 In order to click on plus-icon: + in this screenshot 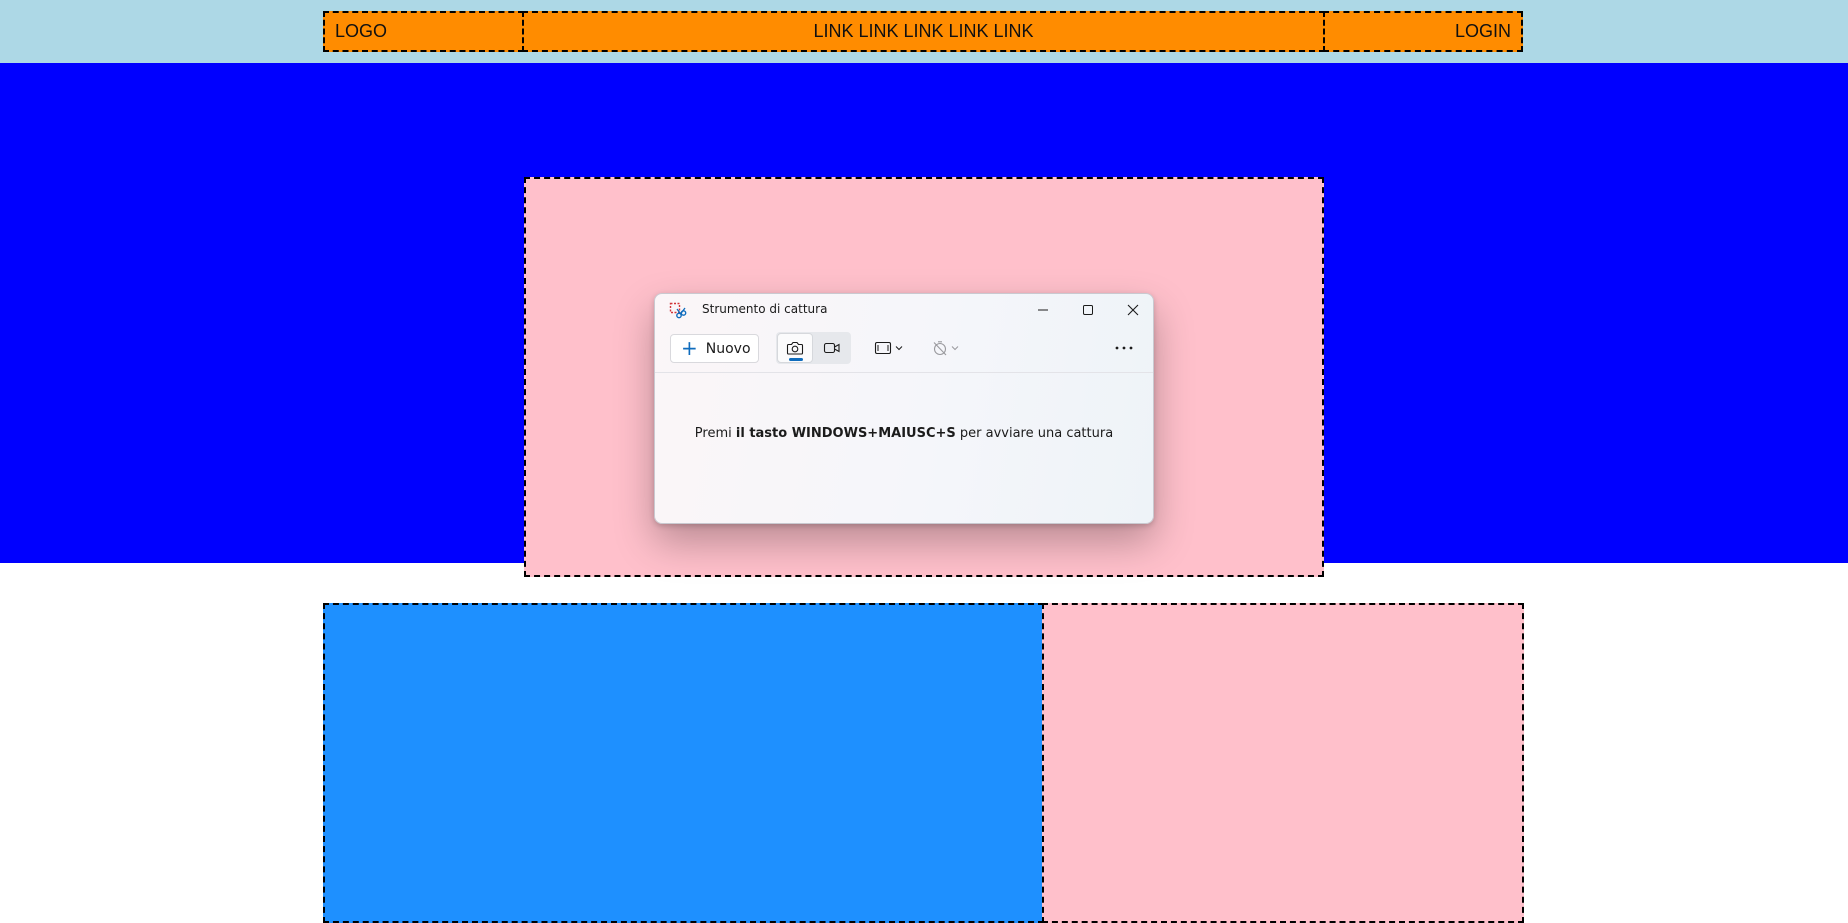, I will do `click(689, 347)`.